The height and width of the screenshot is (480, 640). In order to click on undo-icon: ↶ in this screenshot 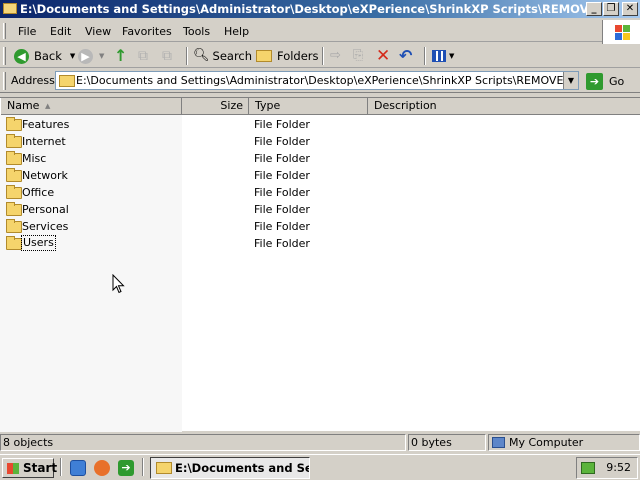, I will do `click(406, 55)`.